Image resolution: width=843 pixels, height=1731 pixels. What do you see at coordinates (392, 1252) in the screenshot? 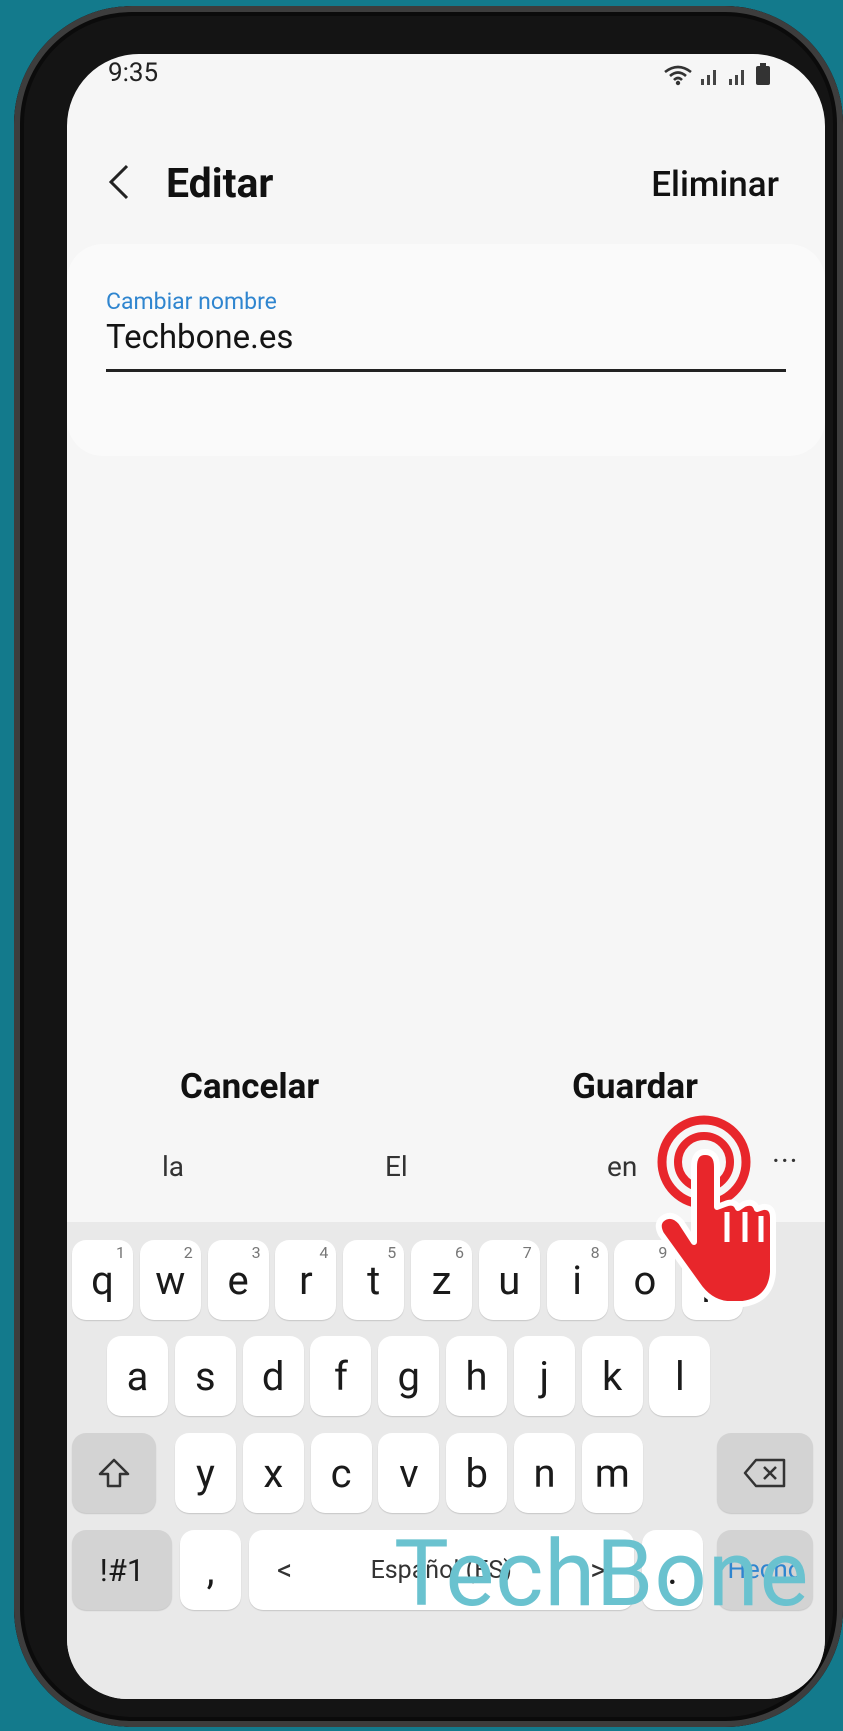
I see `key-number-hint: 5` at bounding box center [392, 1252].